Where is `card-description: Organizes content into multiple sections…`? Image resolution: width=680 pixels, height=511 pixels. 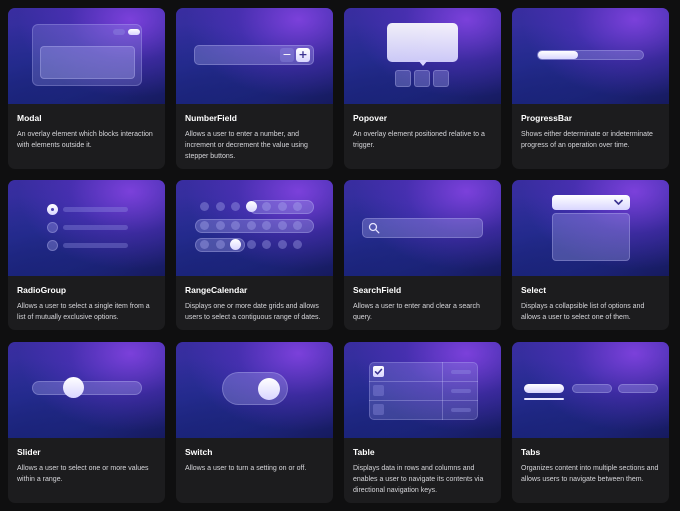
card-description: Organizes content into multiple sections… is located at coordinates (590, 474).